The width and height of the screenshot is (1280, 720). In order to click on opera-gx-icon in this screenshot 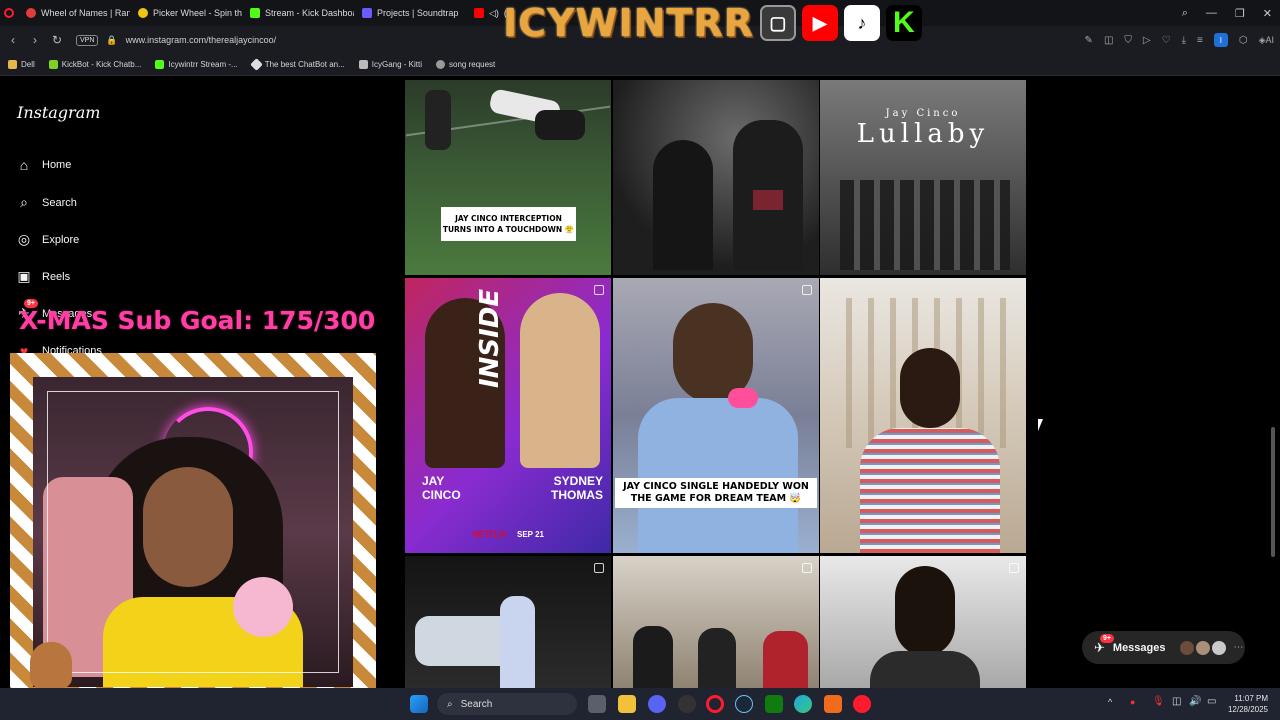, I will do `click(715, 704)`.